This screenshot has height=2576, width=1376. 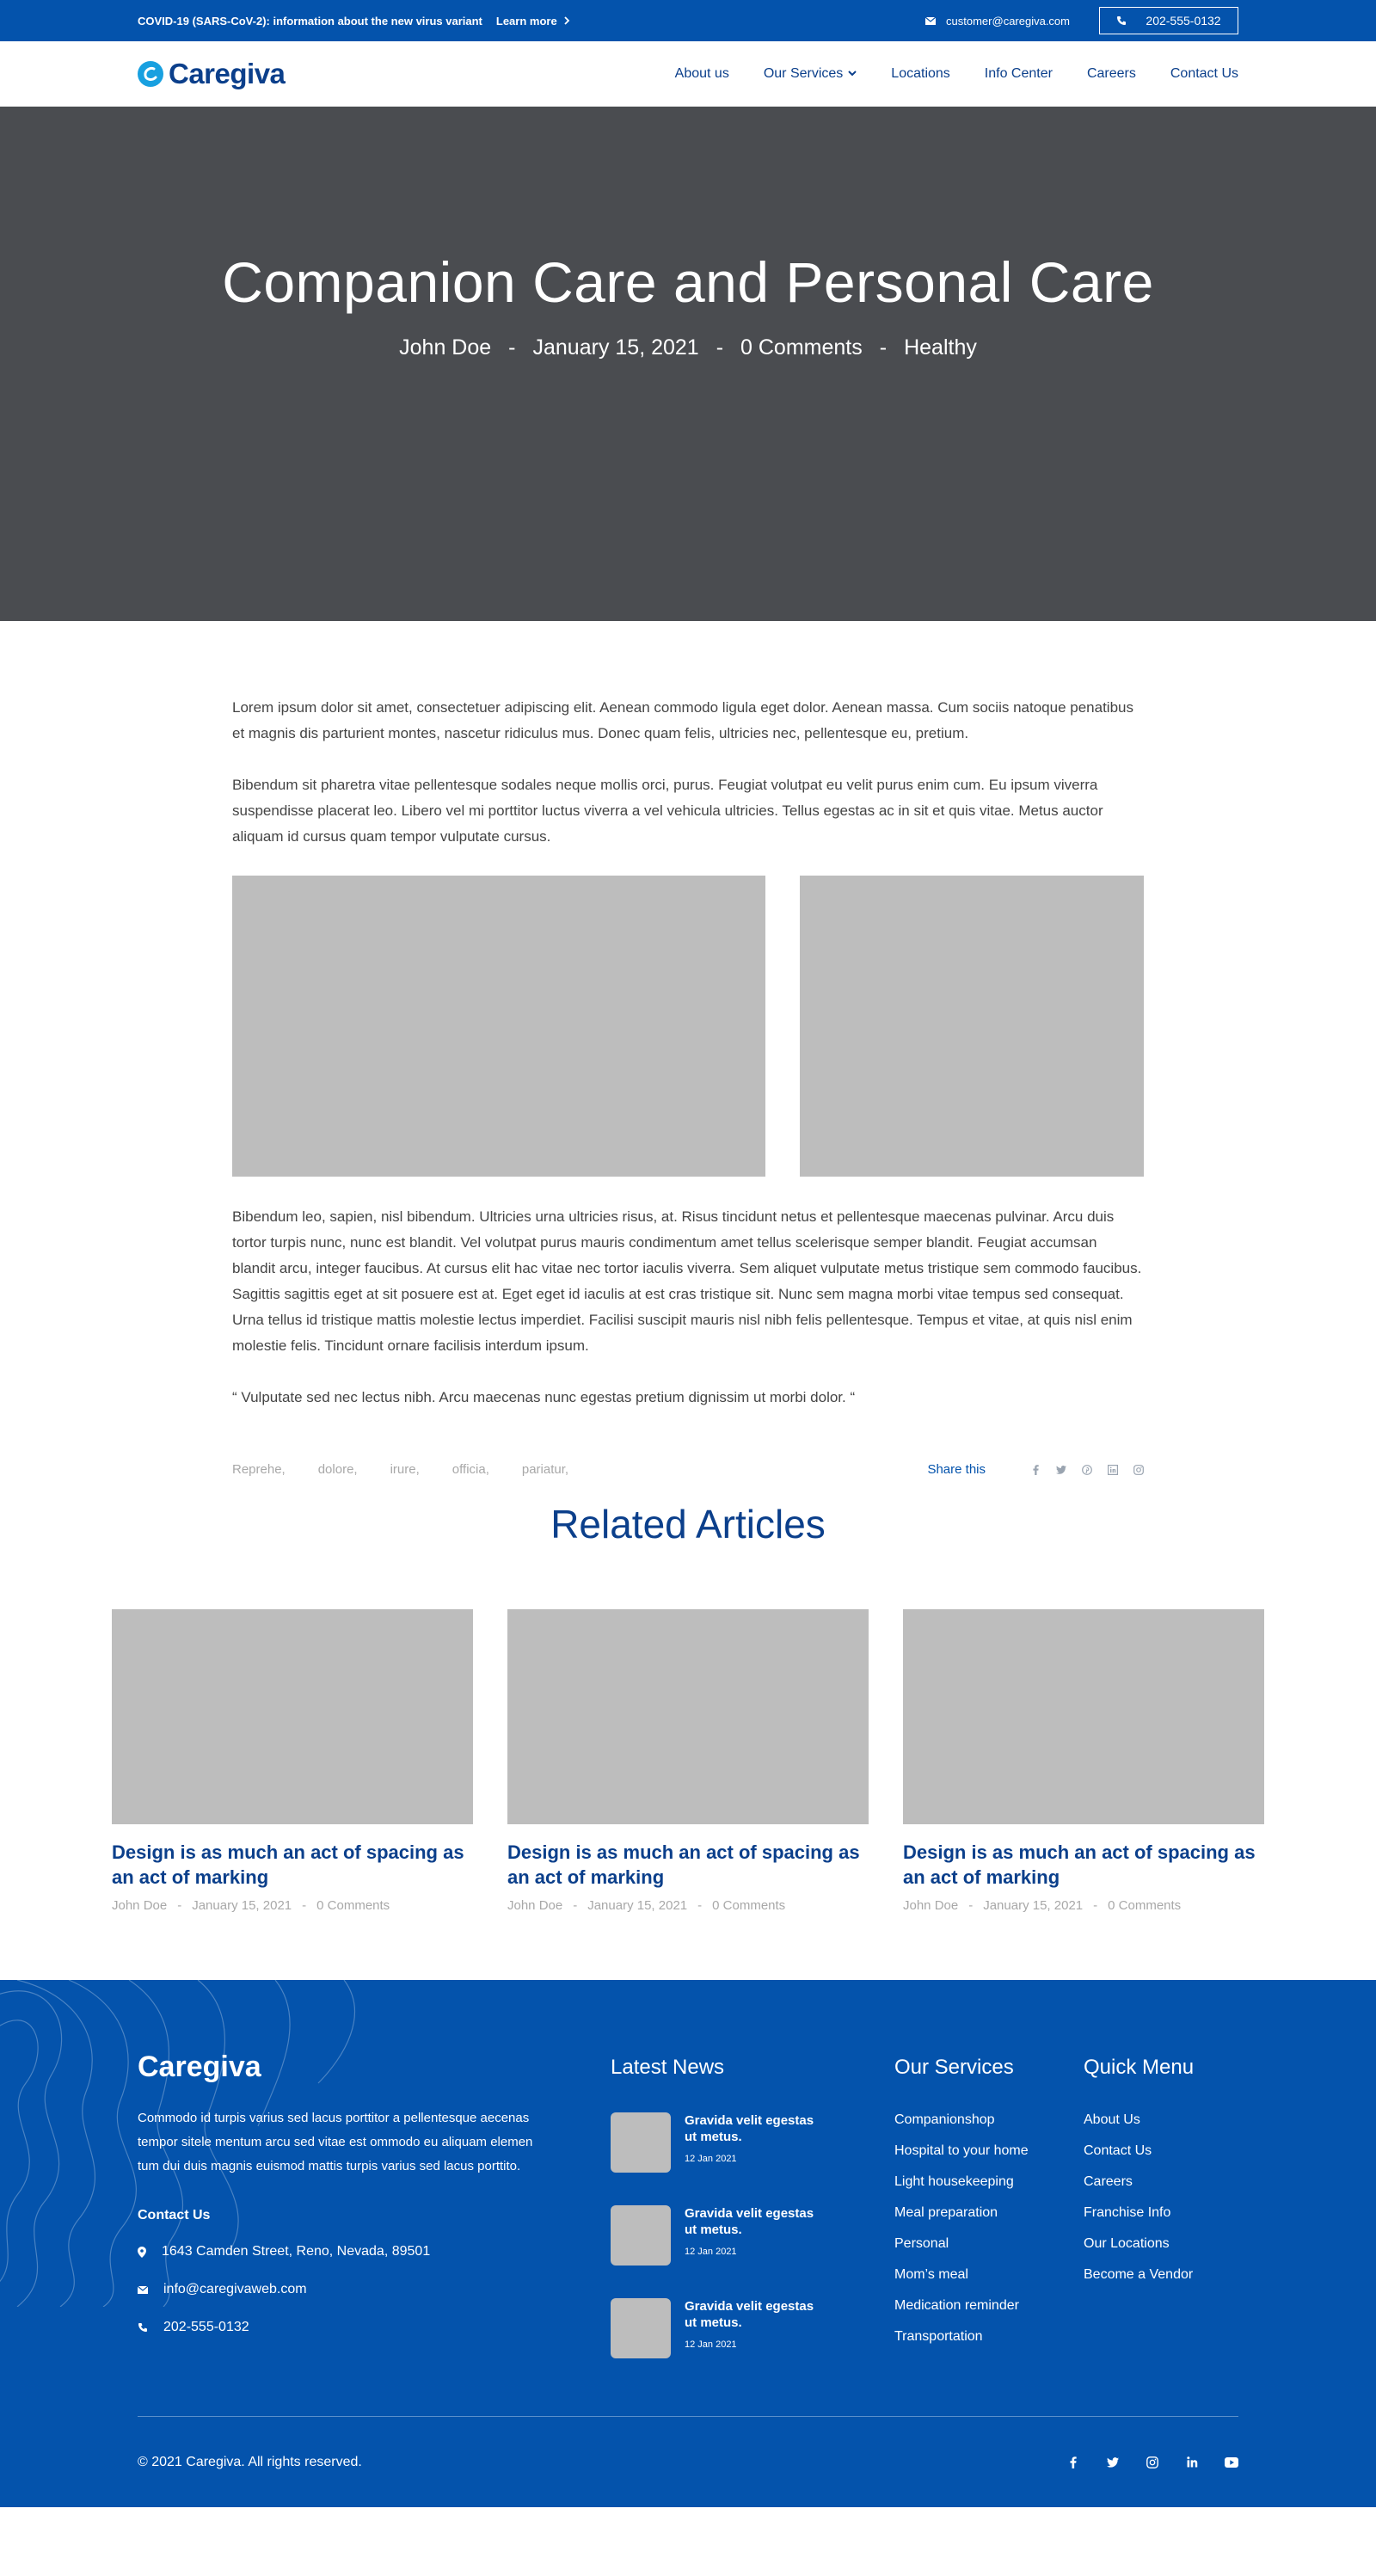 What do you see at coordinates (1139, 2067) in the screenshot?
I see `footer-menu-title: Quick Menu` at bounding box center [1139, 2067].